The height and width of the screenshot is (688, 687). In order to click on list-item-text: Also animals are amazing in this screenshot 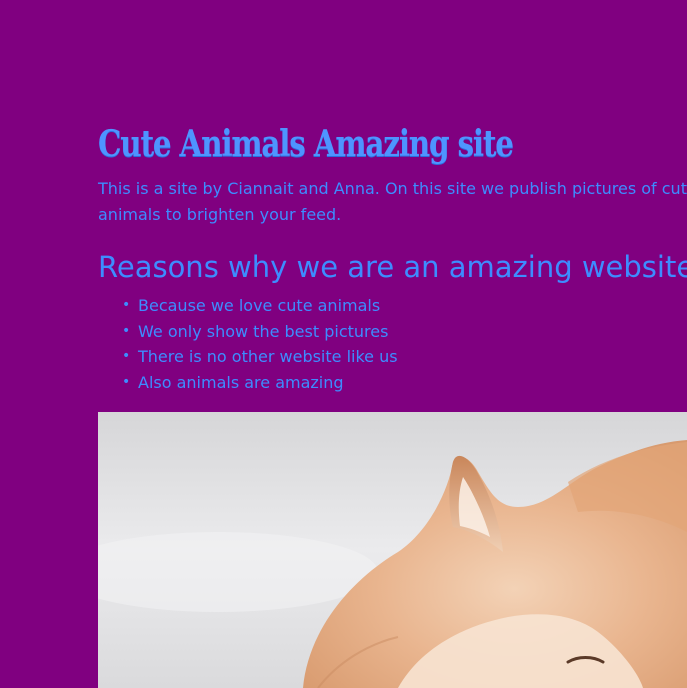, I will do `click(241, 383)`.